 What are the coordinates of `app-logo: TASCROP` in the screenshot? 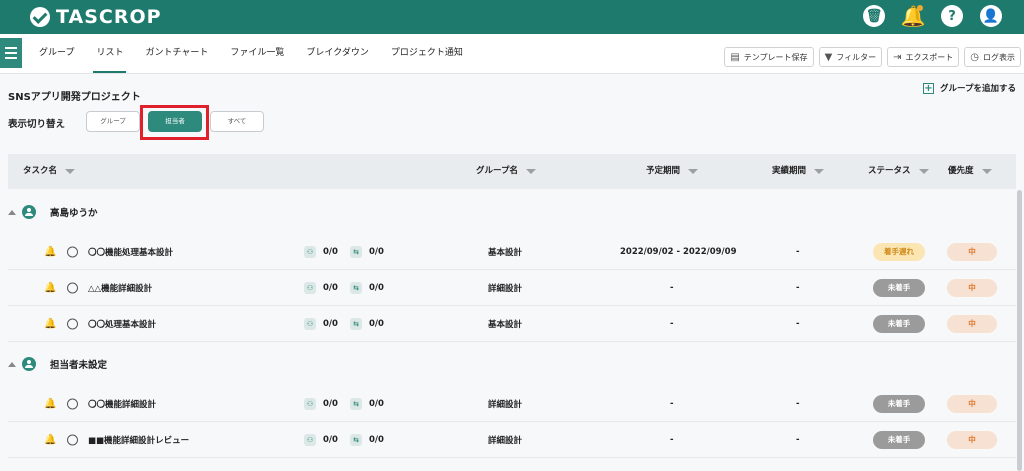 It's located at (96, 17).